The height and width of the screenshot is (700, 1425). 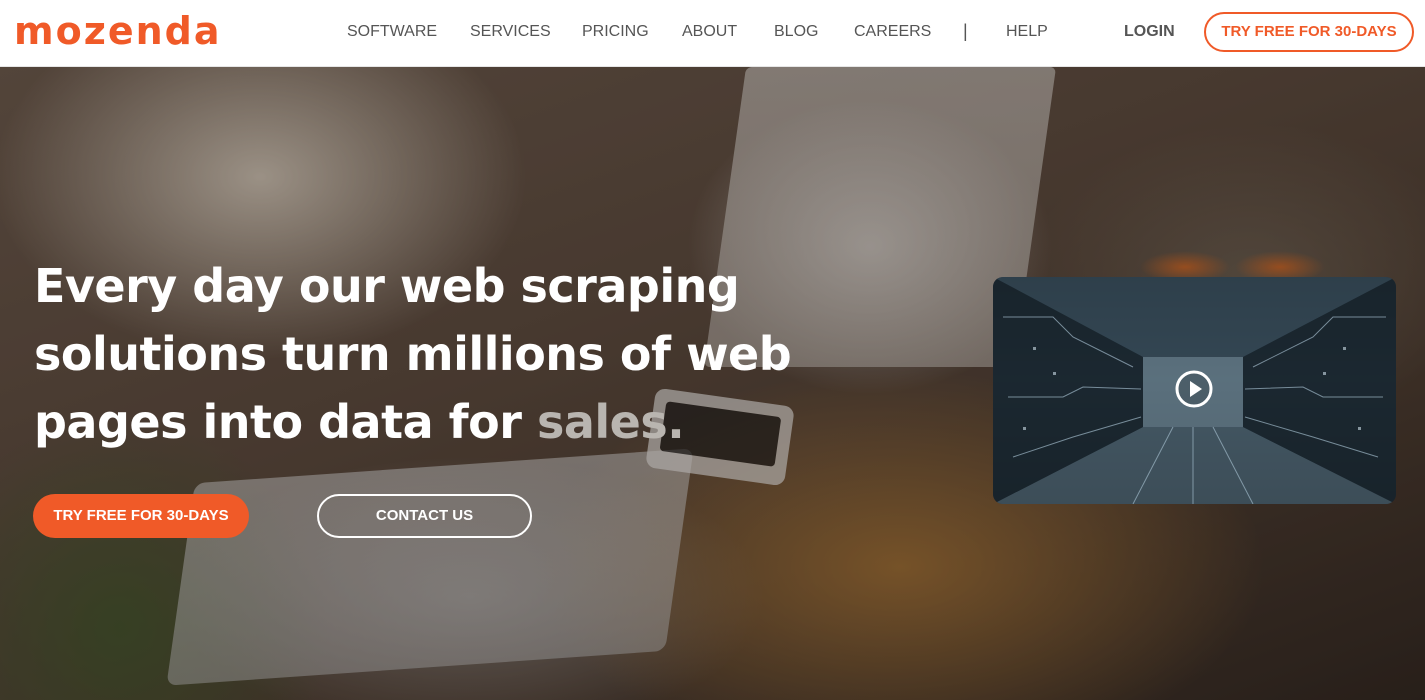 What do you see at coordinates (892, 32) in the screenshot?
I see `nav-careers: CAREERS` at bounding box center [892, 32].